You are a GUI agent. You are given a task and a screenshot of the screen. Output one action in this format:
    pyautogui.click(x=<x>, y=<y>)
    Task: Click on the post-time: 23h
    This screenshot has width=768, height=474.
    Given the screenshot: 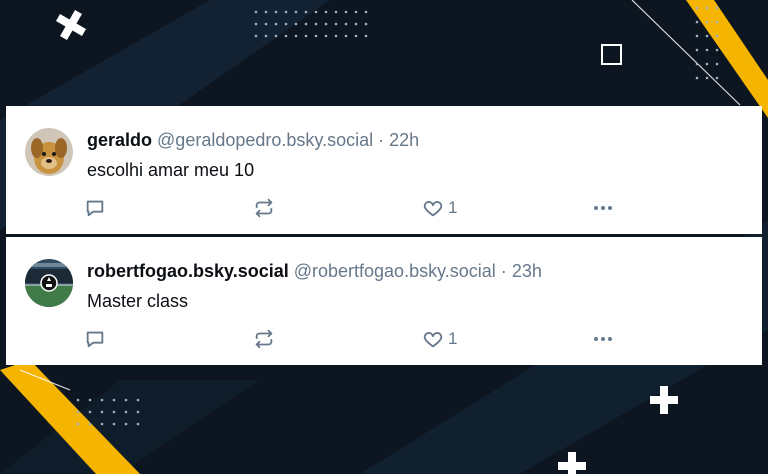 What is the action you would take?
    pyautogui.click(x=527, y=271)
    